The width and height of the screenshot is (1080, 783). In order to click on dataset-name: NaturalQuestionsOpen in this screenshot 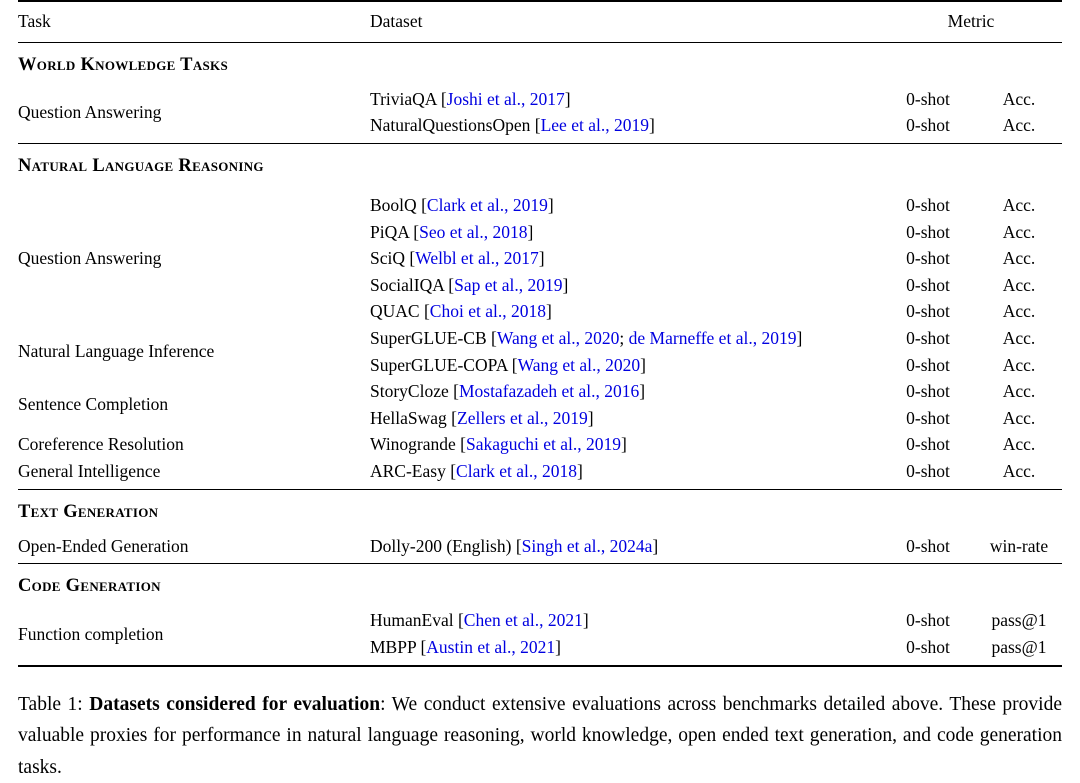, I will do `click(452, 125)`.